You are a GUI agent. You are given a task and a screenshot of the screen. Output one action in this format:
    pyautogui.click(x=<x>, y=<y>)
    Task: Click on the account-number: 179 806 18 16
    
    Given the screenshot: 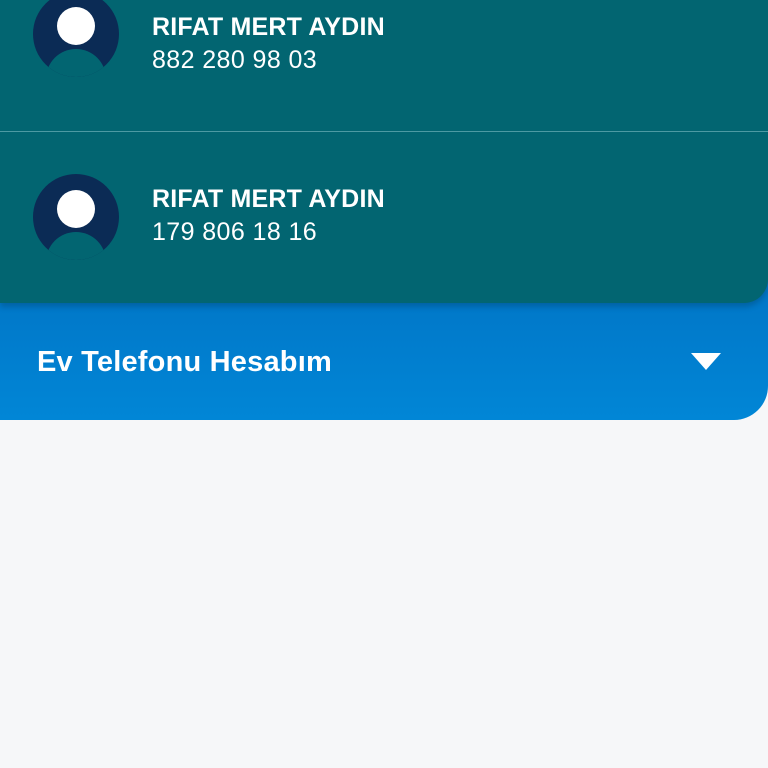 What is the action you would take?
    pyautogui.click(x=235, y=232)
    